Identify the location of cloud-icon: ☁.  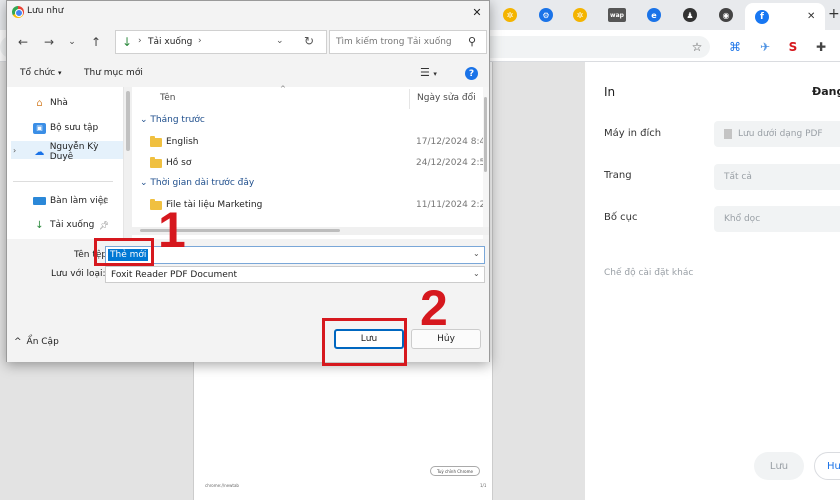
(39, 152).